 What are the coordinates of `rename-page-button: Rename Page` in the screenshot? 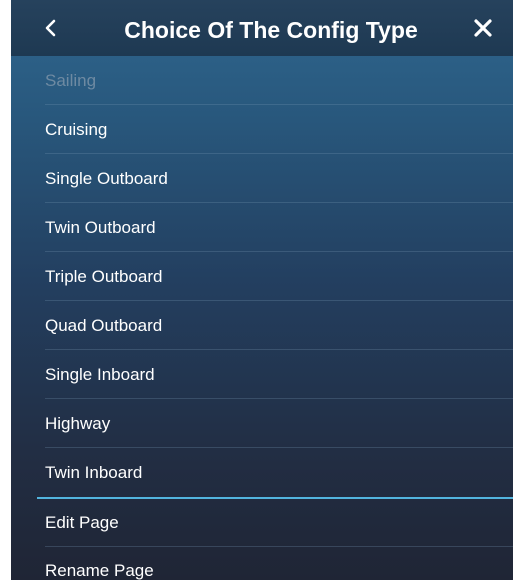 It's located at (262, 563).